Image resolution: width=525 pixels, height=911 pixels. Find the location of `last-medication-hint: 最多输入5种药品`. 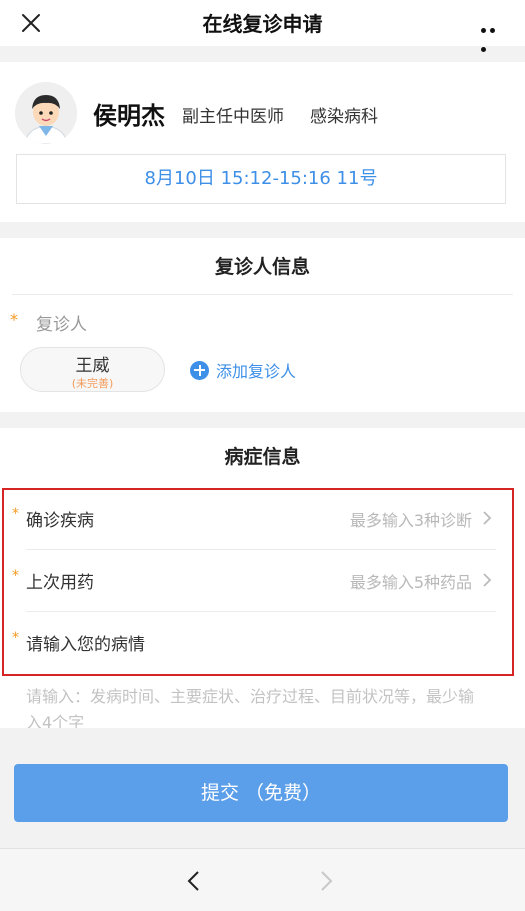

last-medication-hint: 最多输入5种药品 is located at coordinates (410, 582).